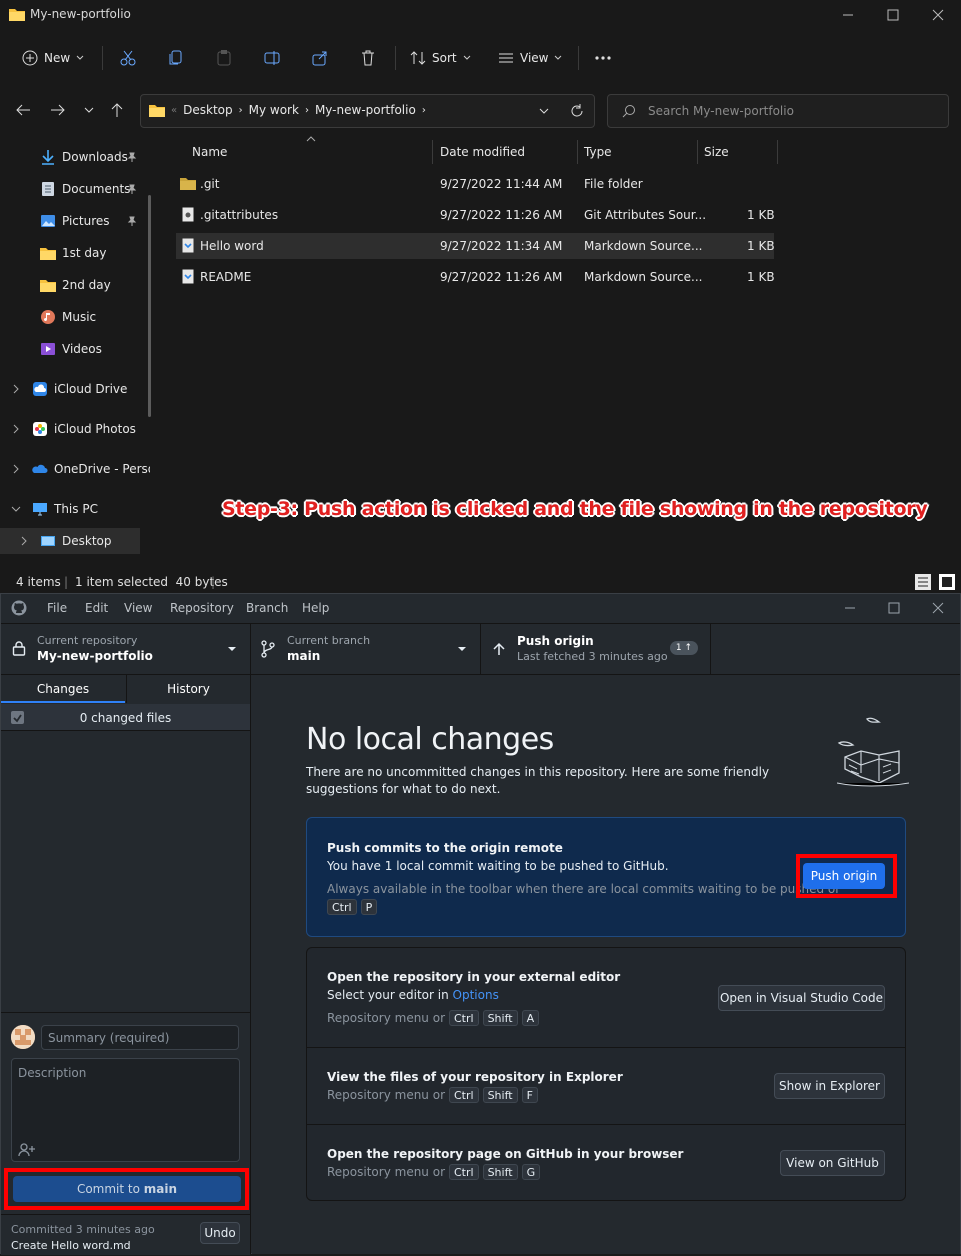 This screenshot has height=1256, width=961. I want to click on tab-changes: Changes, so click(63, 689).